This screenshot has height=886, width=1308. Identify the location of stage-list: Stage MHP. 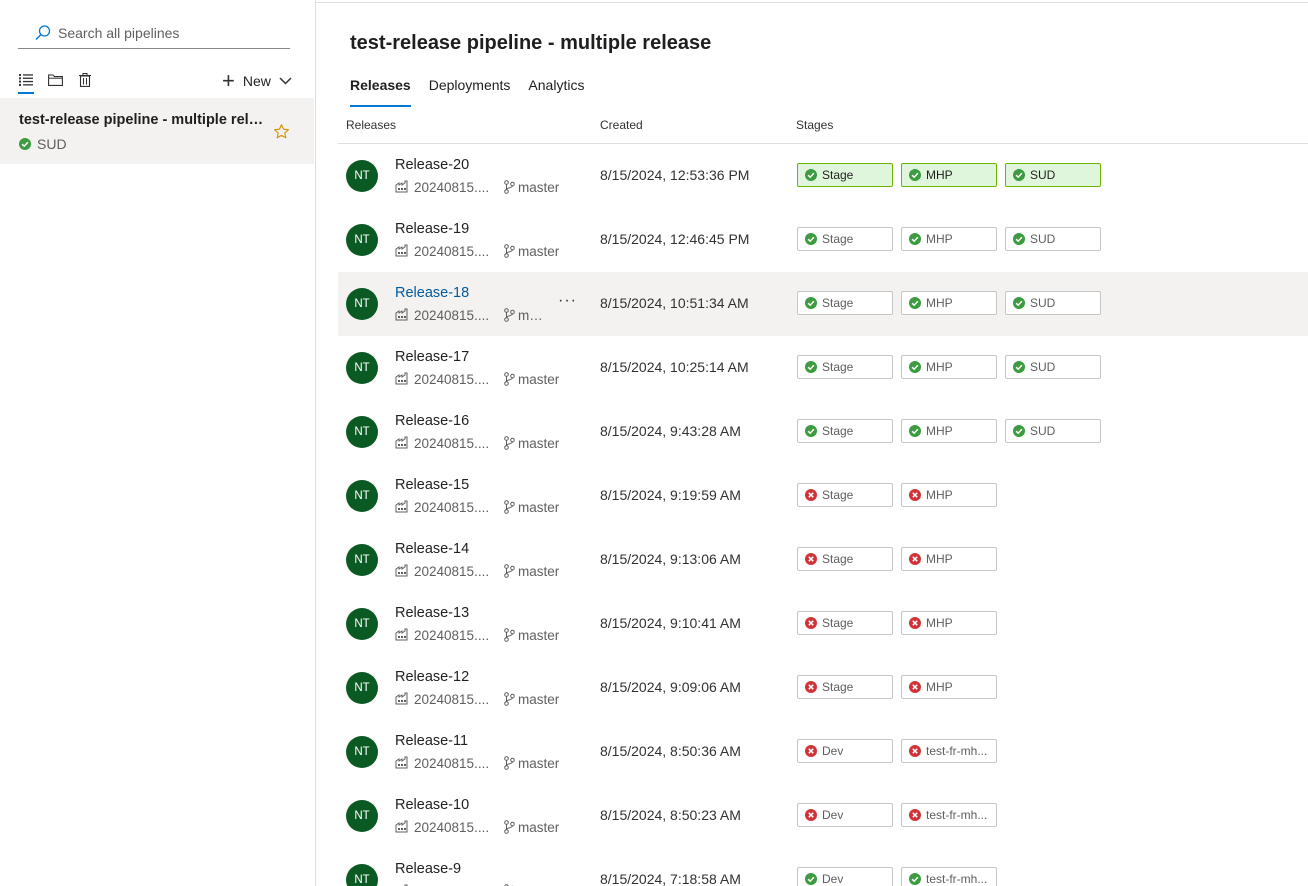
(901, 495).